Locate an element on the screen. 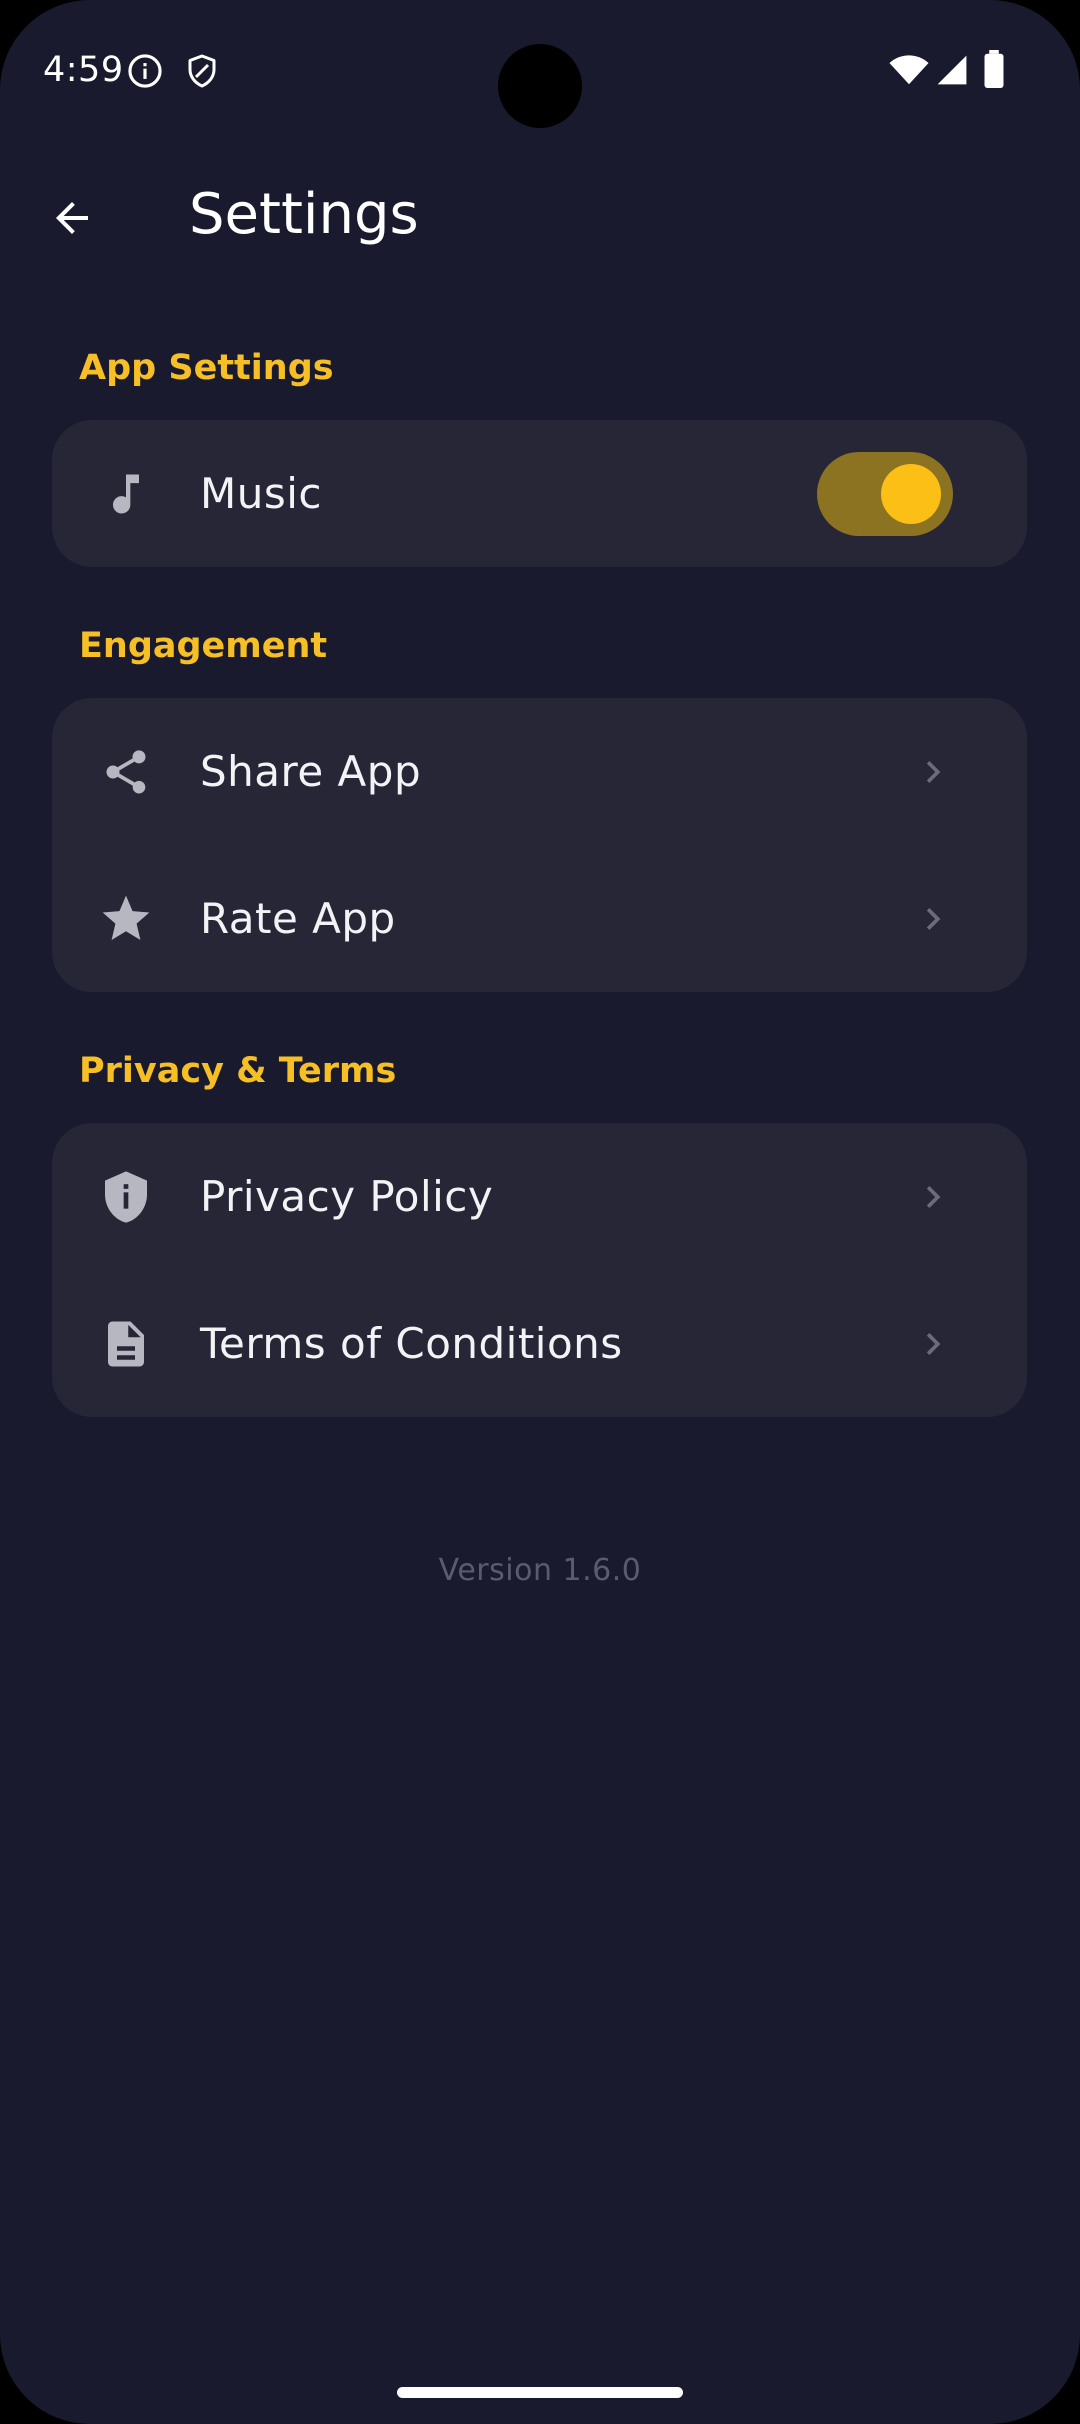 Image resolution: width=1080 pixels, height=2424 pixels. page-title: Settings is located at coordinates (304, 214).